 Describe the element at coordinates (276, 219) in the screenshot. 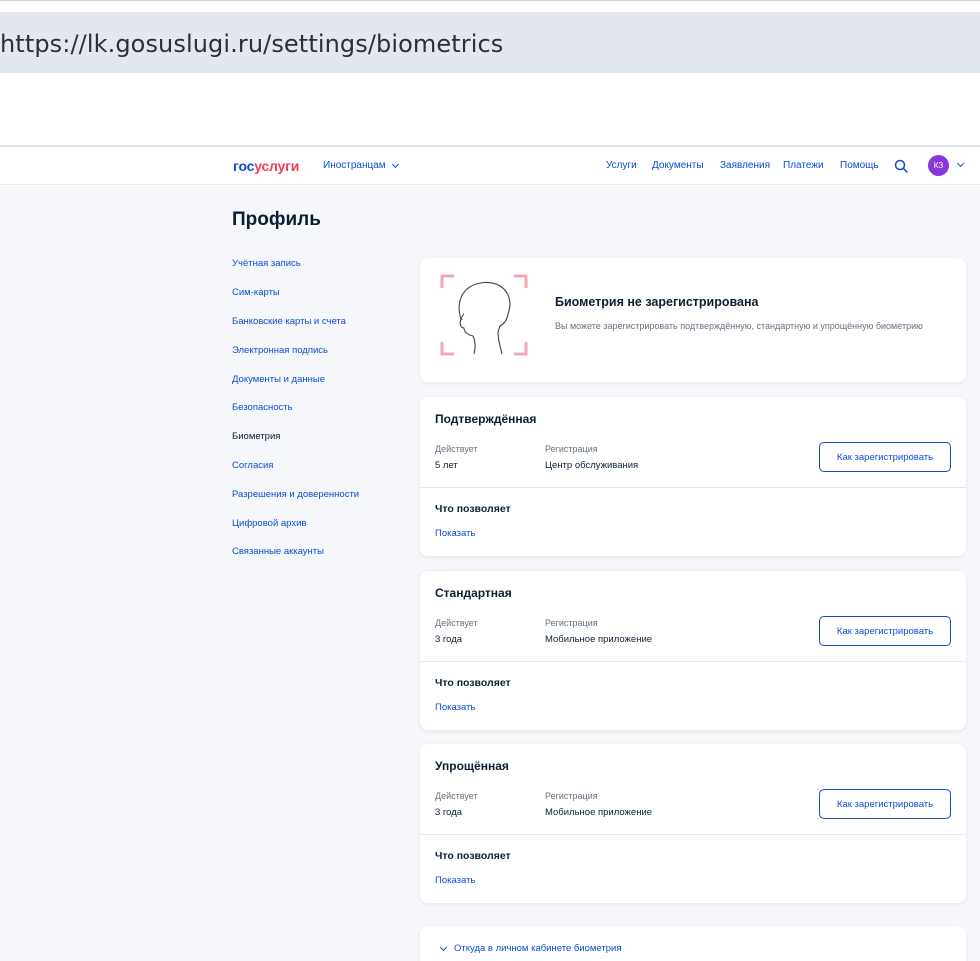

I see `page-title: Профиль` at that location.